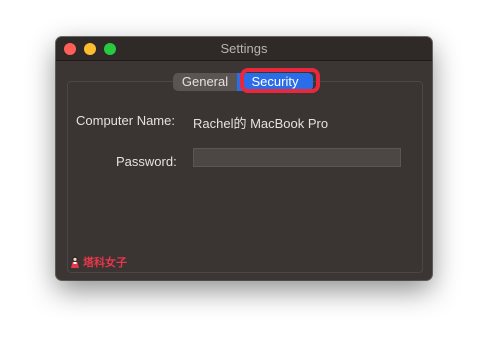 This screenshot has width=488, height=354. What do you see at coordinates (261, 123) in the screenshot?
I see `computer-name-value: Rachel的 MacBook Pro` at bounding box center [261, 123].